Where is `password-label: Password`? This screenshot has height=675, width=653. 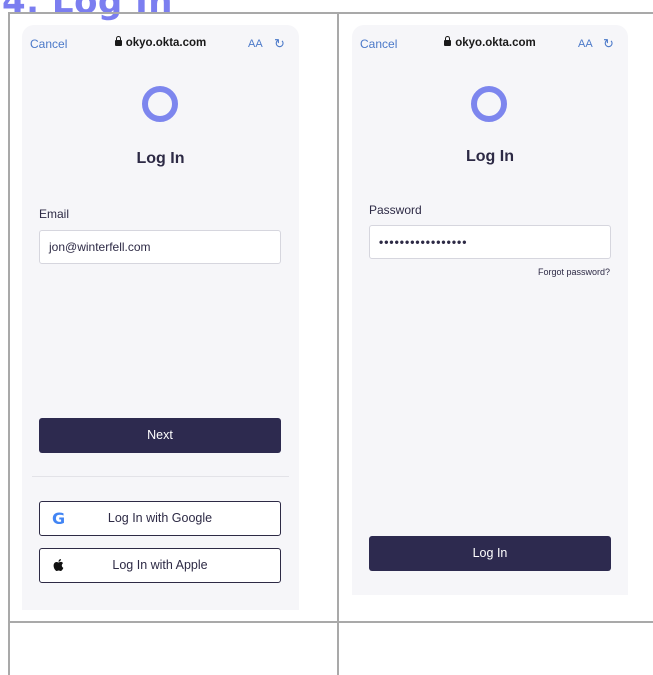
password-label: Password is located at coordinates (395, 210).